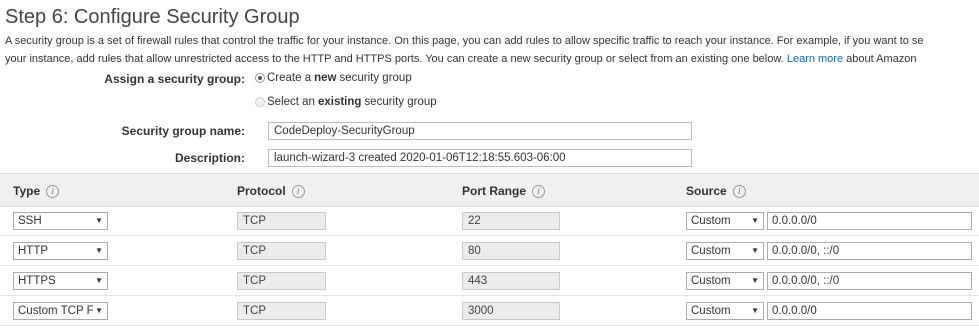  I want to click on table-row: HTTP ▼ TCP 80 Custom ▼ 0.0.0.0/0, ::/0, so click(489, 251).